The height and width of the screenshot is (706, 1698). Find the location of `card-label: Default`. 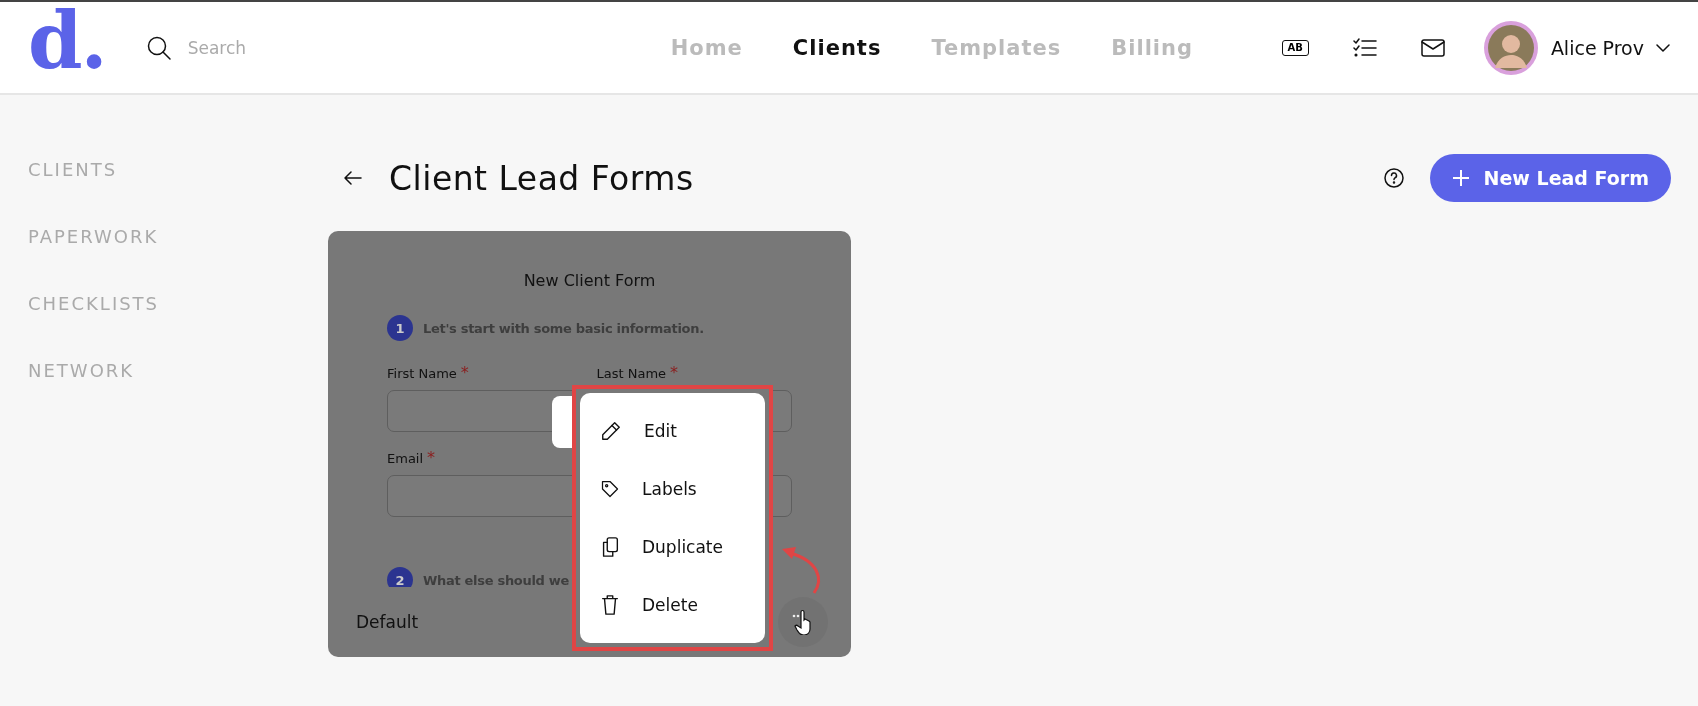

card-label: Default is located at coordinates (387, 622).